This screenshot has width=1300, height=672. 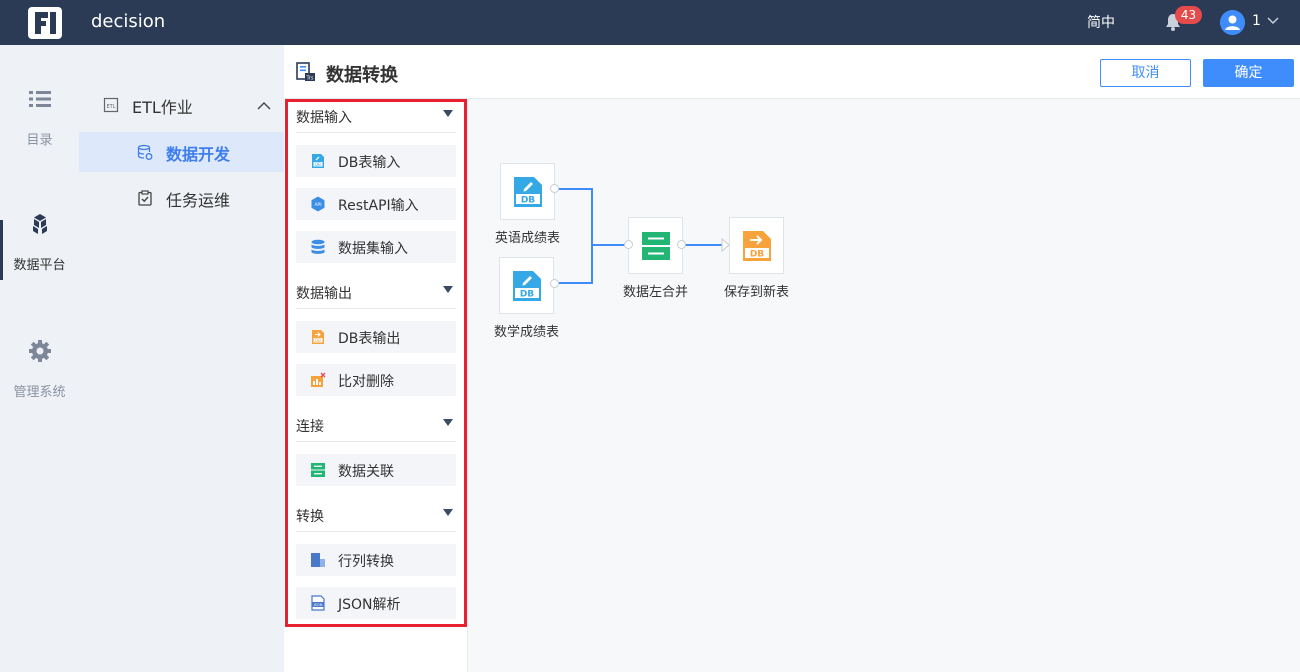 I want to click on clipboard-check-icon, so click(x=145, y=198).